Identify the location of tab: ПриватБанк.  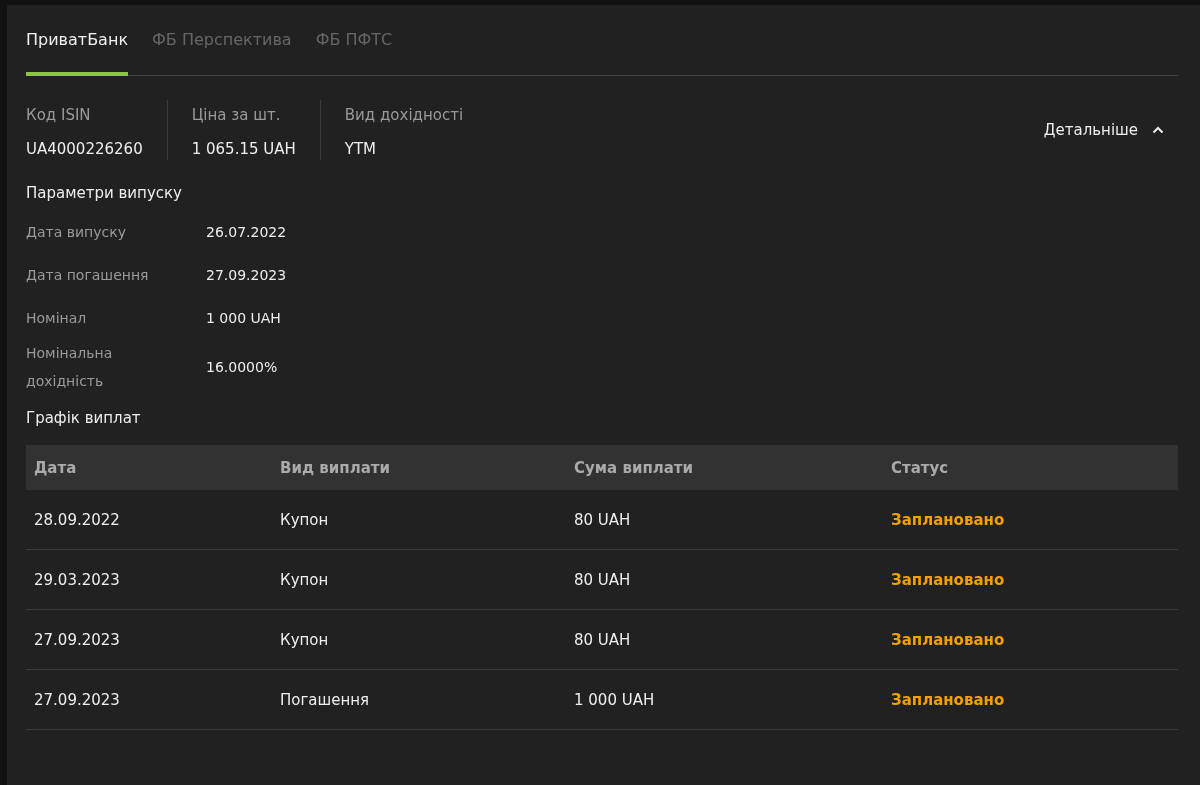
(77, 53).